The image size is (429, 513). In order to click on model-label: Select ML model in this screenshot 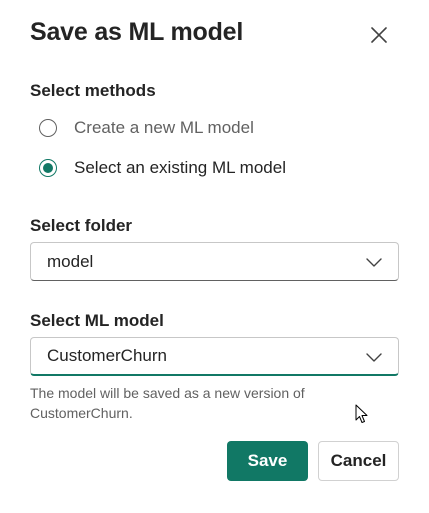, I will do `click(97, 320)`.